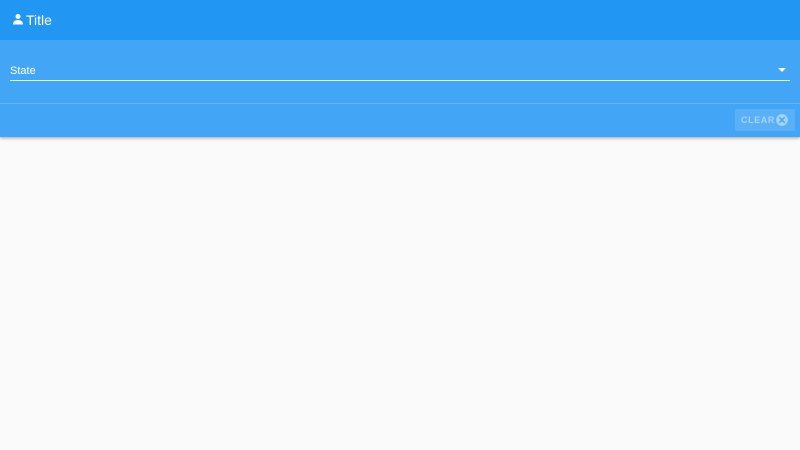  Describe the element at coordinates (39, 20) in the screenshot. I see `page-title: Title` at that location.